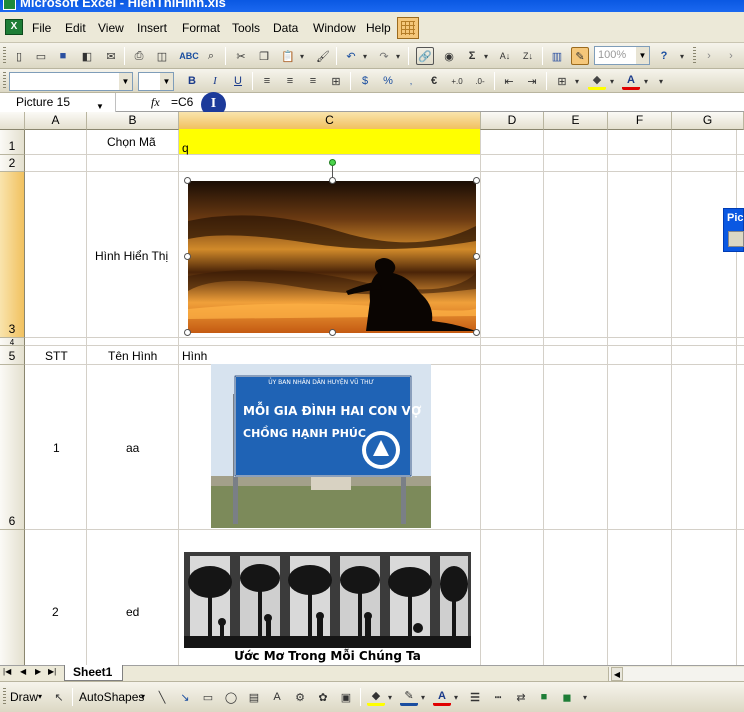  Describe the element at coordinates (56, 356) in the screenshot. I see `cell-a5: STT` at that location.